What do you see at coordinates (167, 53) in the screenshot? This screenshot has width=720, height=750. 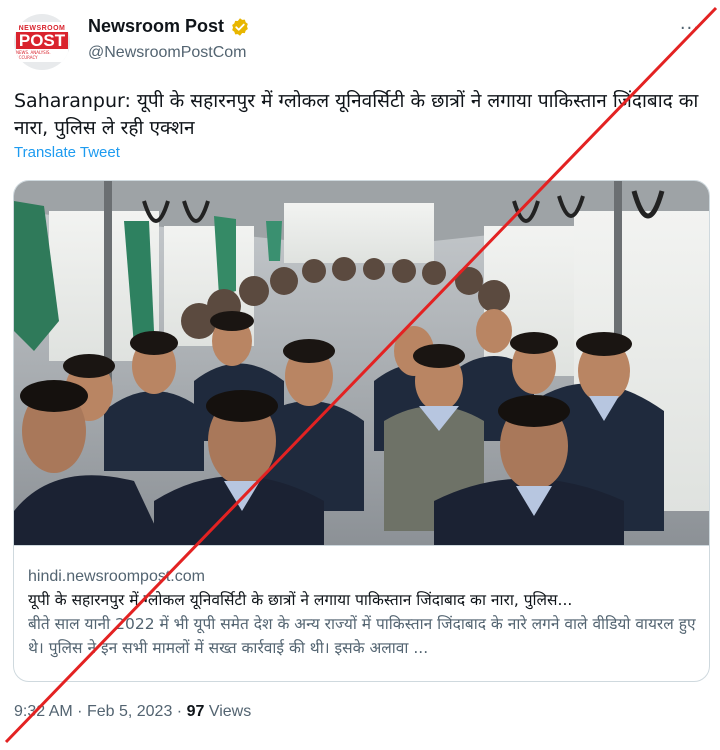 I see `account-handle: @NewsroomPostCom` at bounding box center [167, 53].